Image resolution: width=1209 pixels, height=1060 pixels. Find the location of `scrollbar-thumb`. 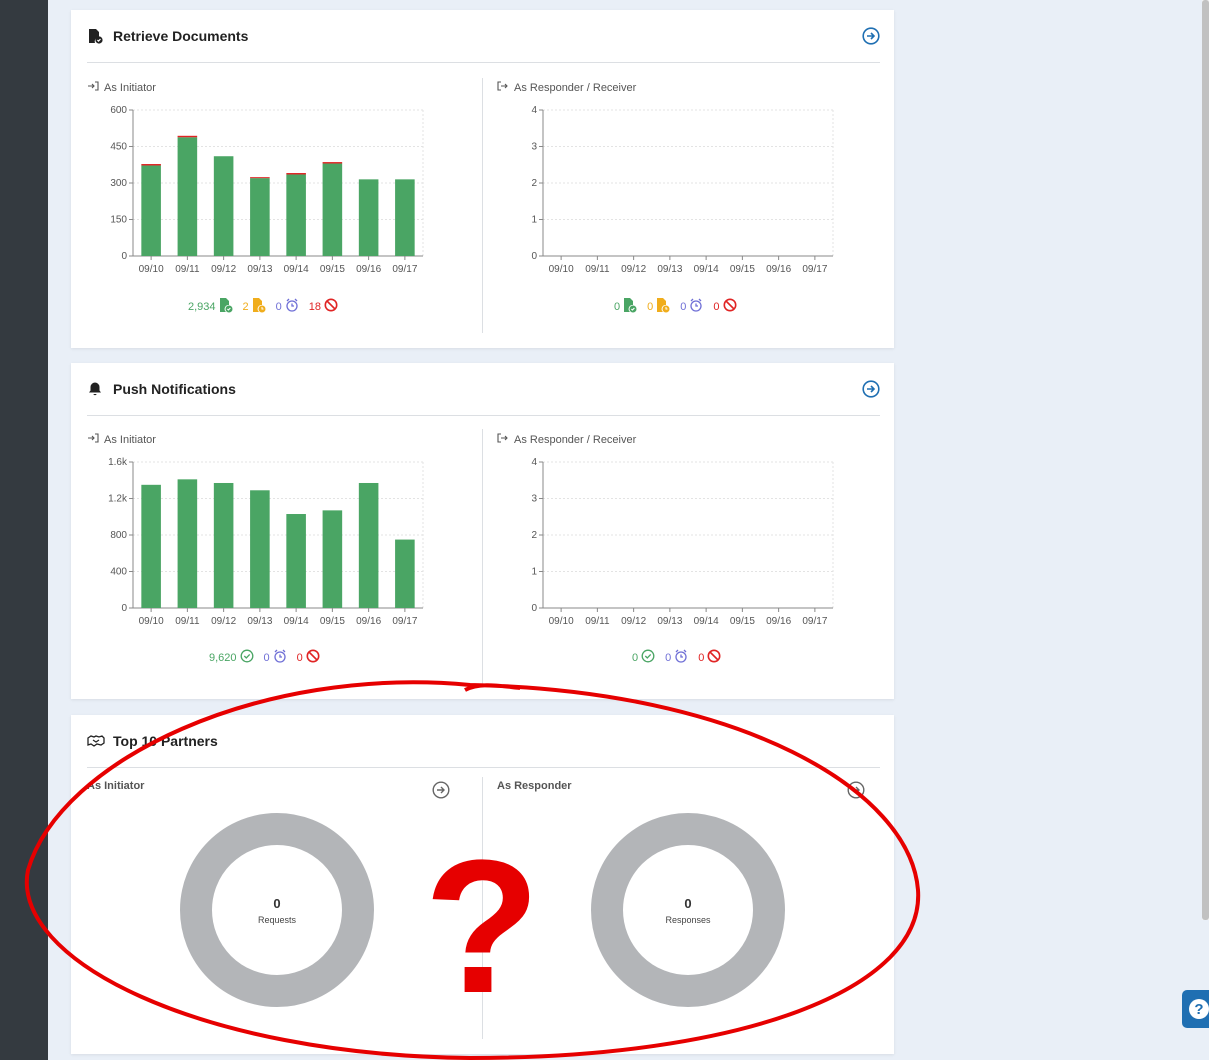

scrollbar-thumb is located at coordinates (1205, 460).